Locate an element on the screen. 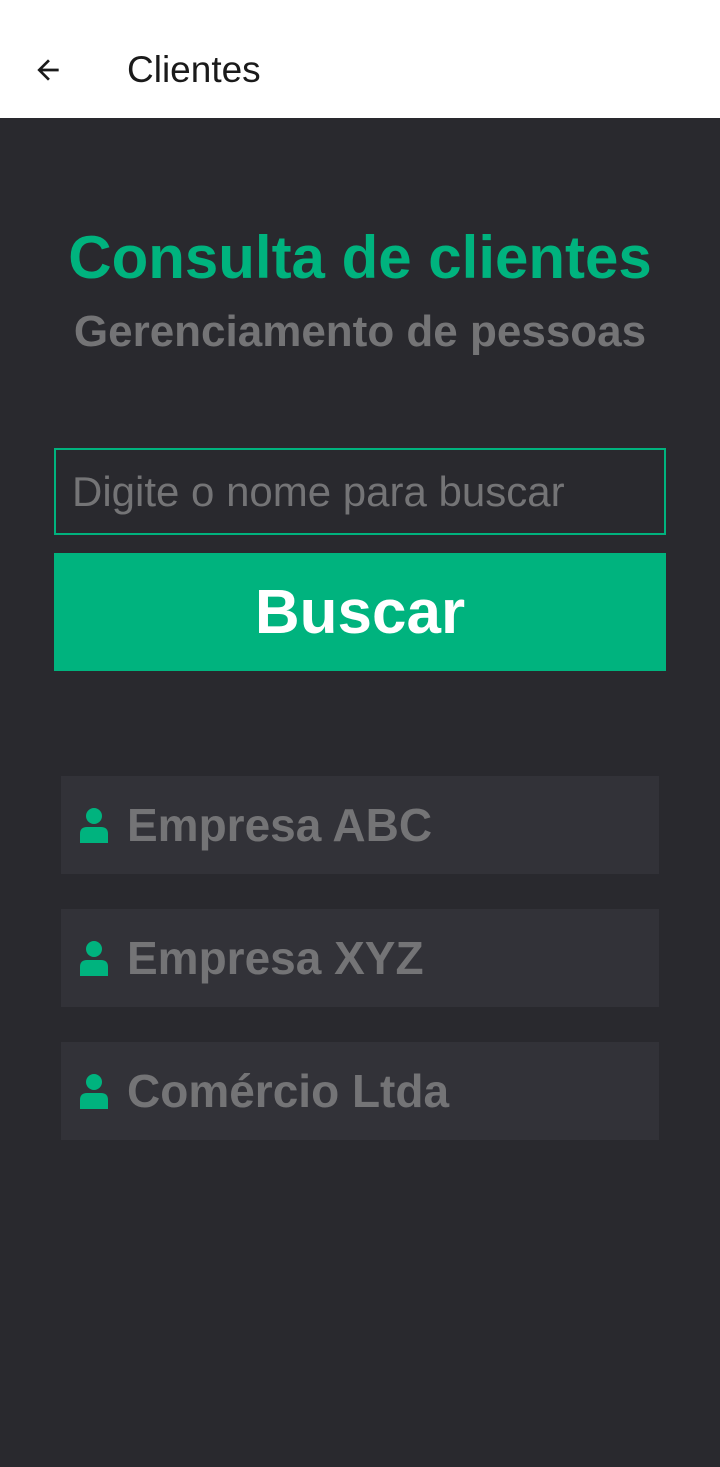 The height and width of the screenshot is (1467, 720). client-list-item: Empresa XYZ is located at coordinates (360, 958).